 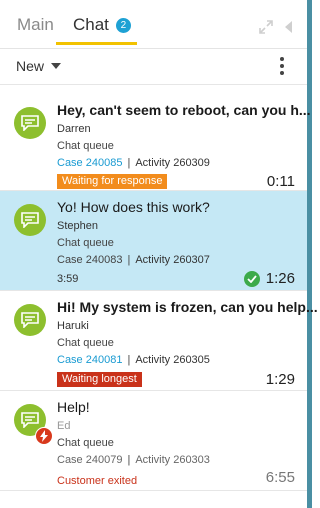 What do you see at coordinates (35, 25) in the screenshot?
I see `tab-main: Main` at bounding box center [35, 25].